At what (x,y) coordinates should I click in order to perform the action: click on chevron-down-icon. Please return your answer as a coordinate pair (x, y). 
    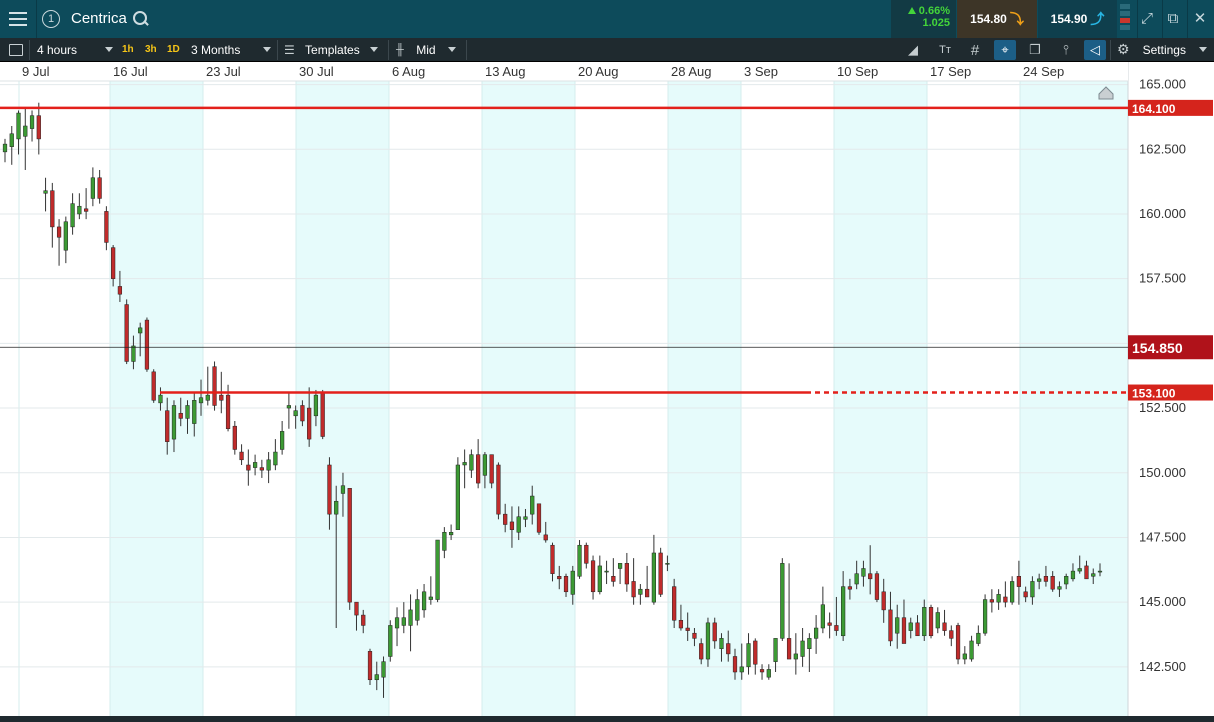
    Looking at the image, I should click on (374, 49).